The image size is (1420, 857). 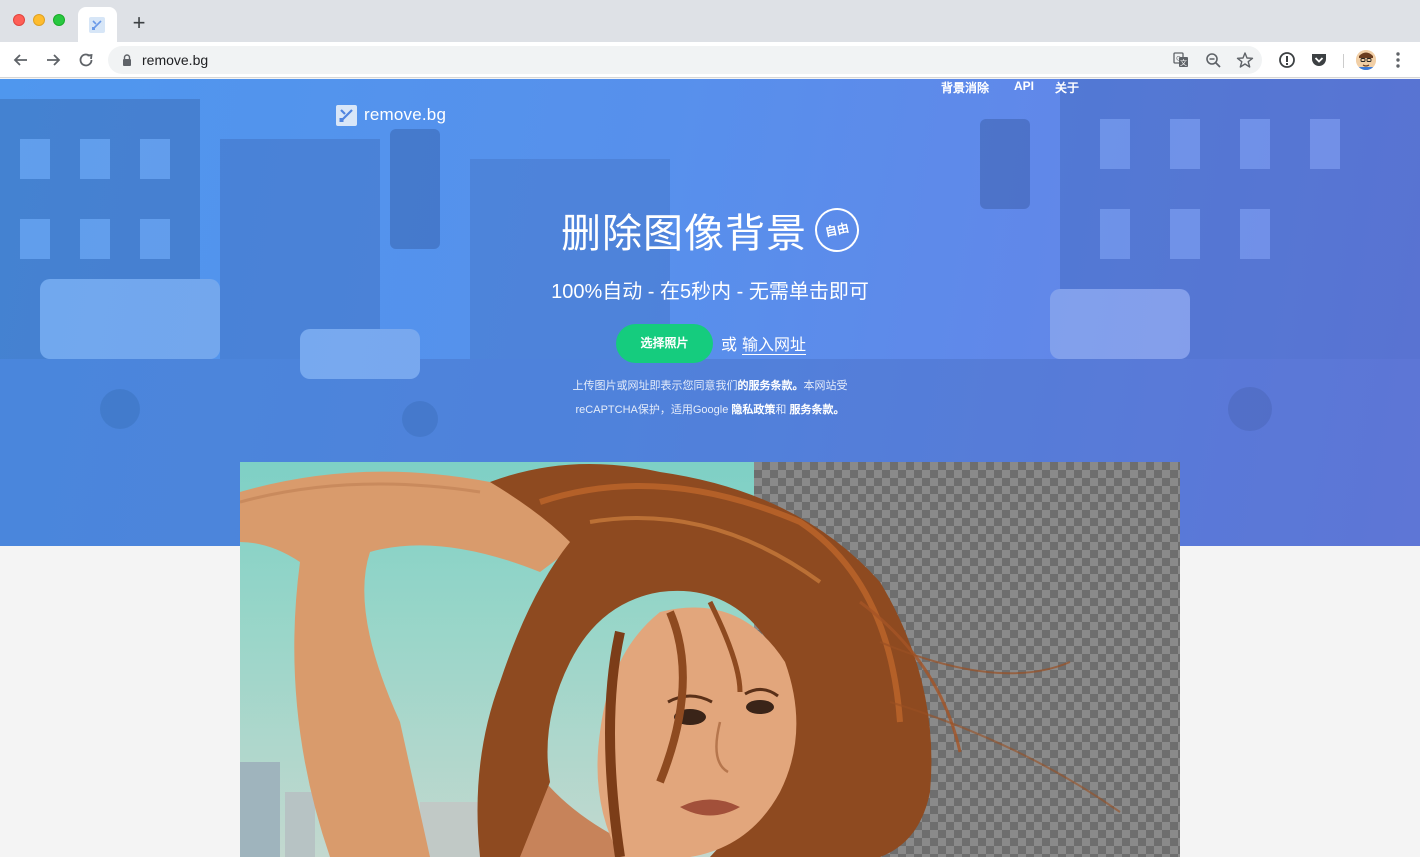 What do you see at coordinates (710, 292) in the screenshot?
I see `subheadline: 100%自动 - 在5秒内 - 无需单击即可` at bounding box center [710, 292].